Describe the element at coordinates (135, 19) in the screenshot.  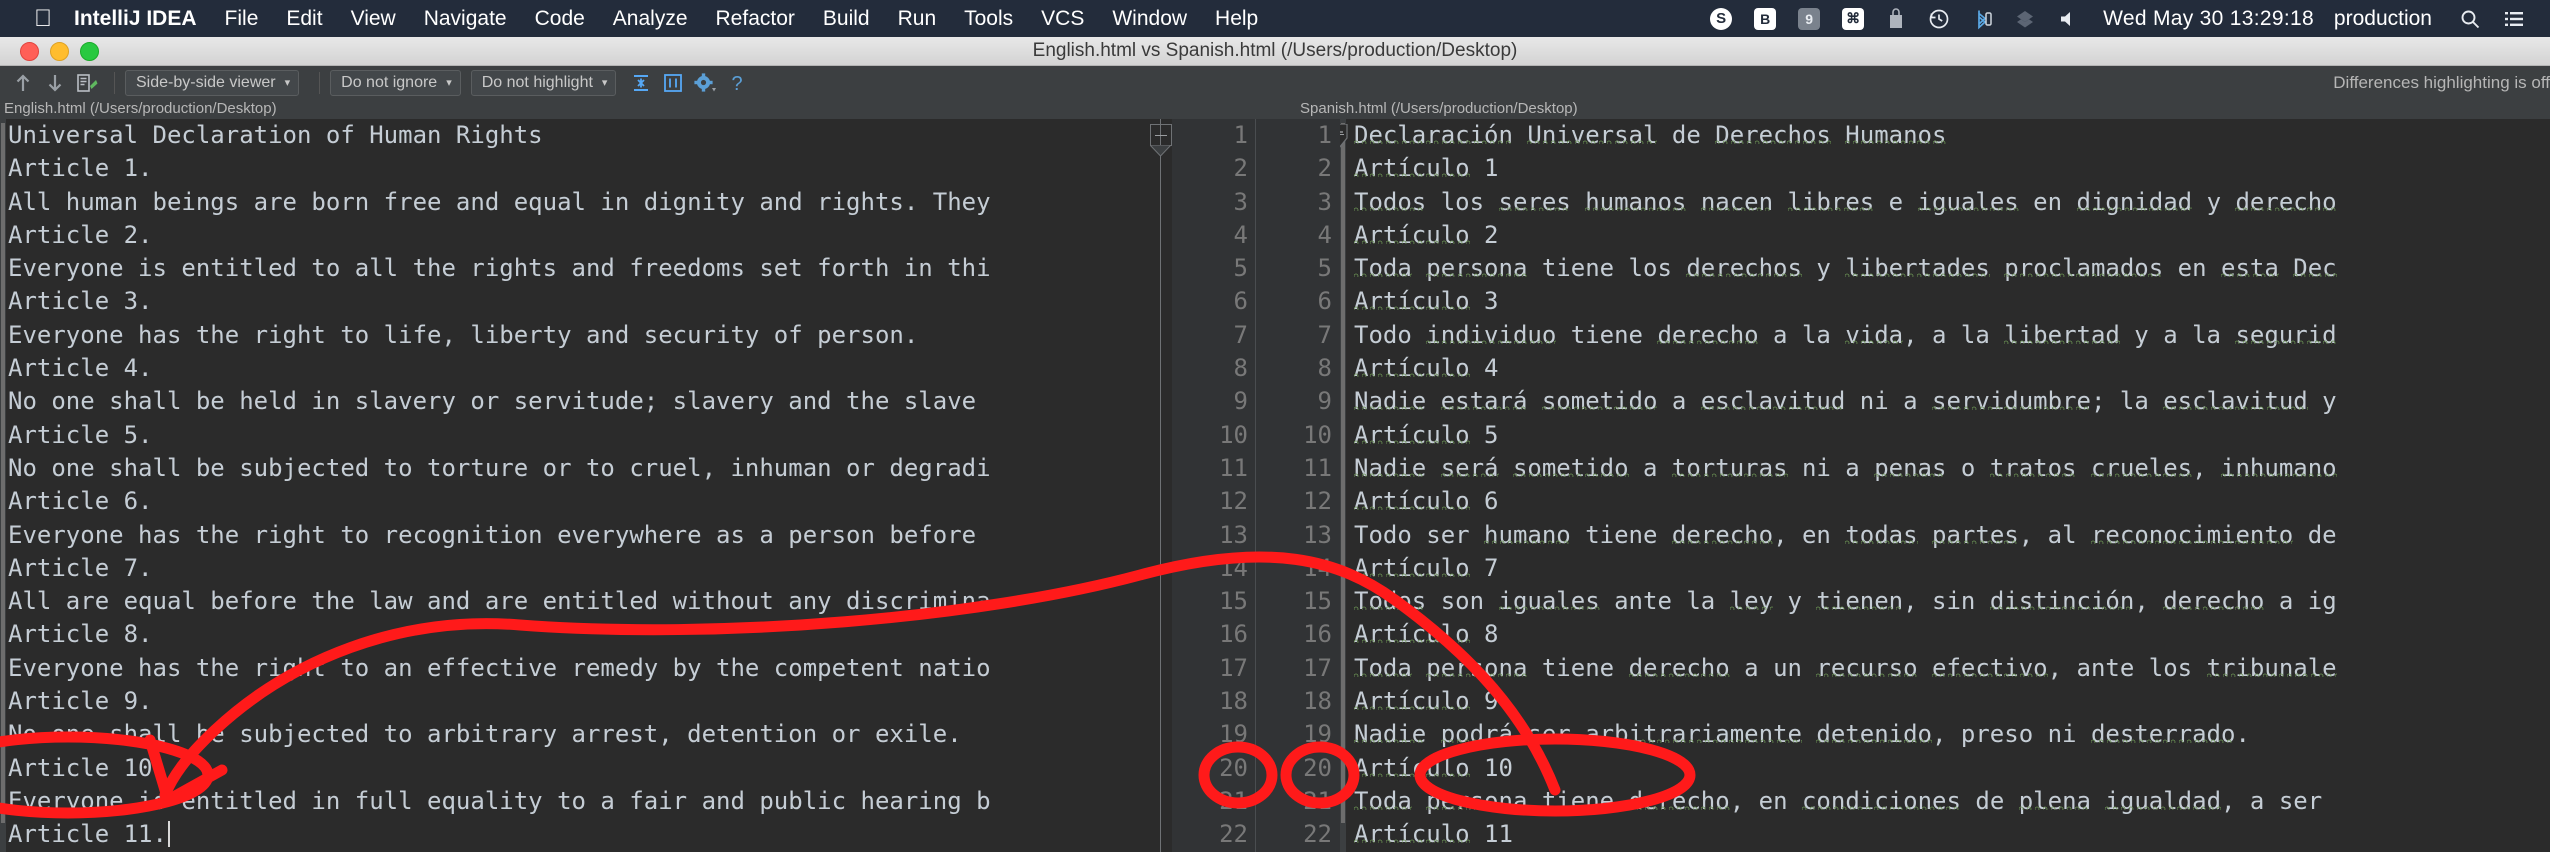
I see `menu-app-name: IntelliJ IDEA` at that location.